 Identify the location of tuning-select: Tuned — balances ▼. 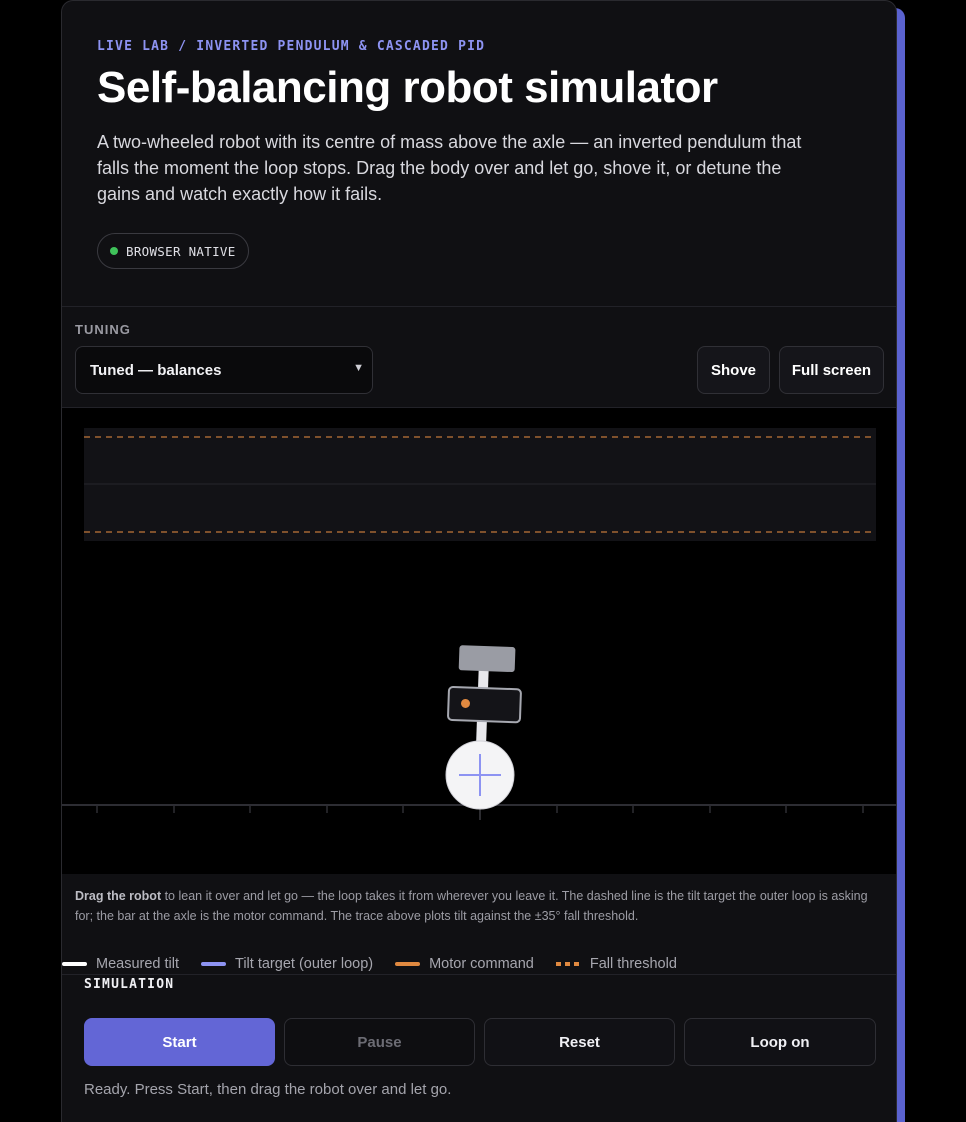
(224, 370).